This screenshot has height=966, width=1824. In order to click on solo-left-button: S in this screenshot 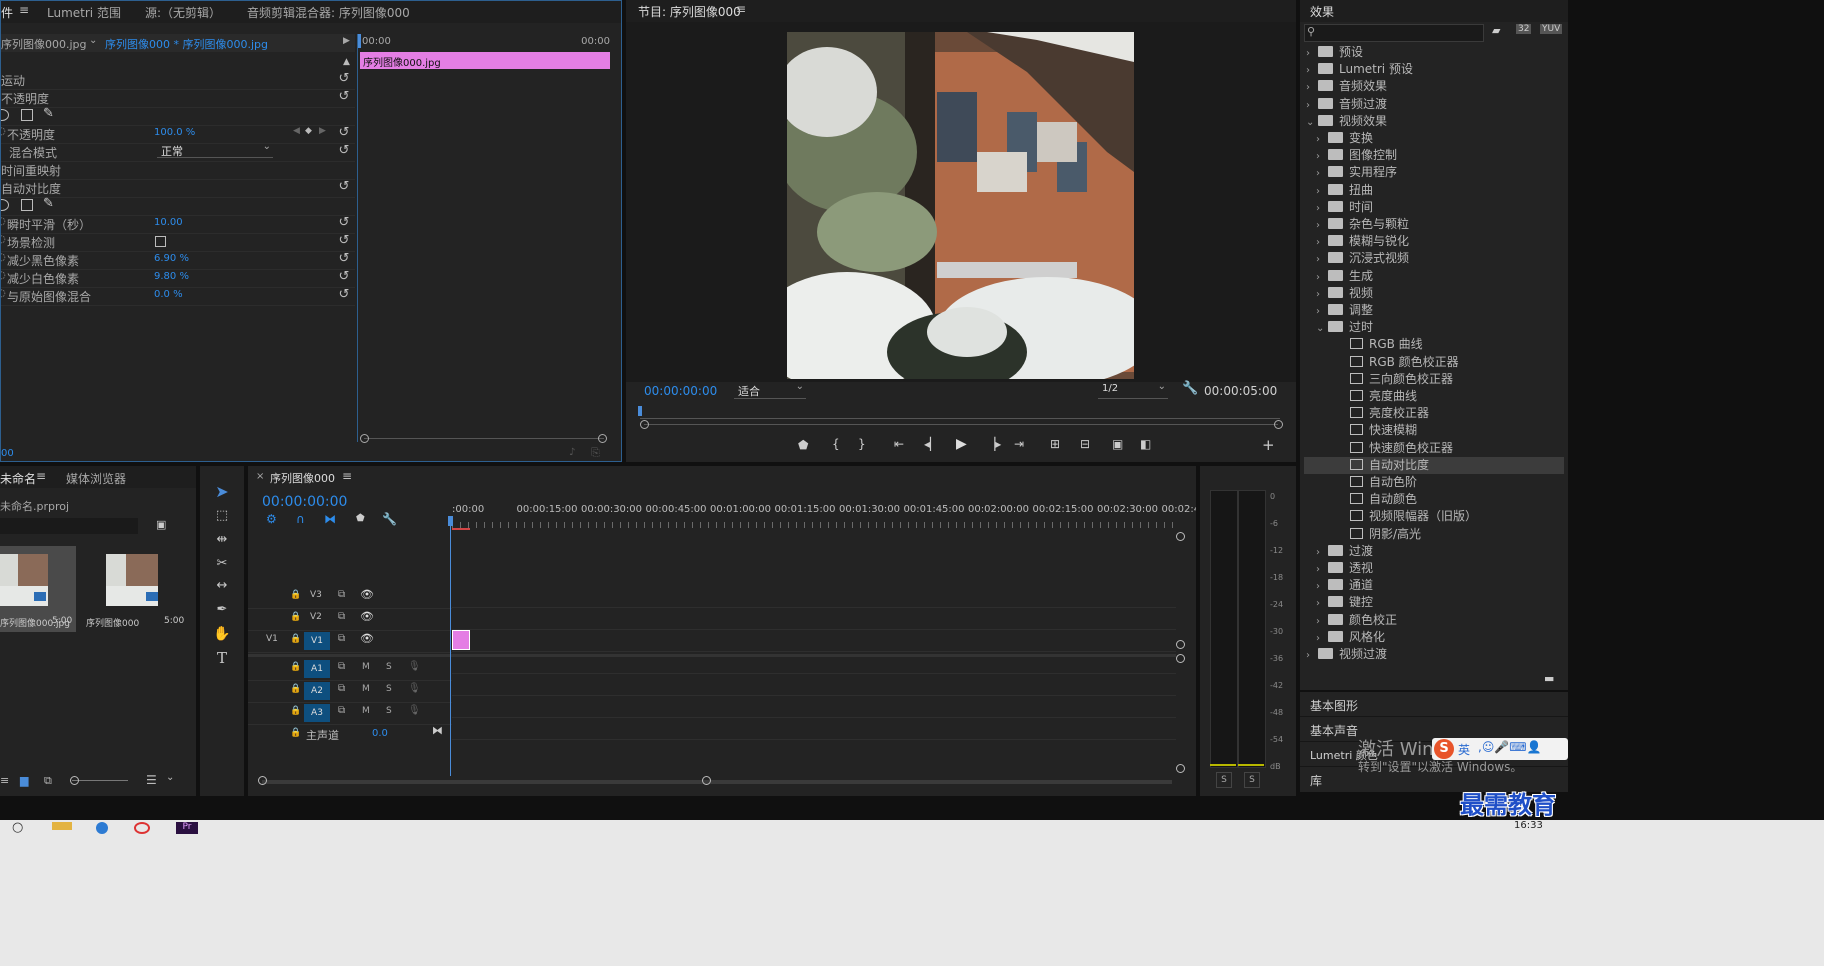, I will do `click(1224, 780)`.